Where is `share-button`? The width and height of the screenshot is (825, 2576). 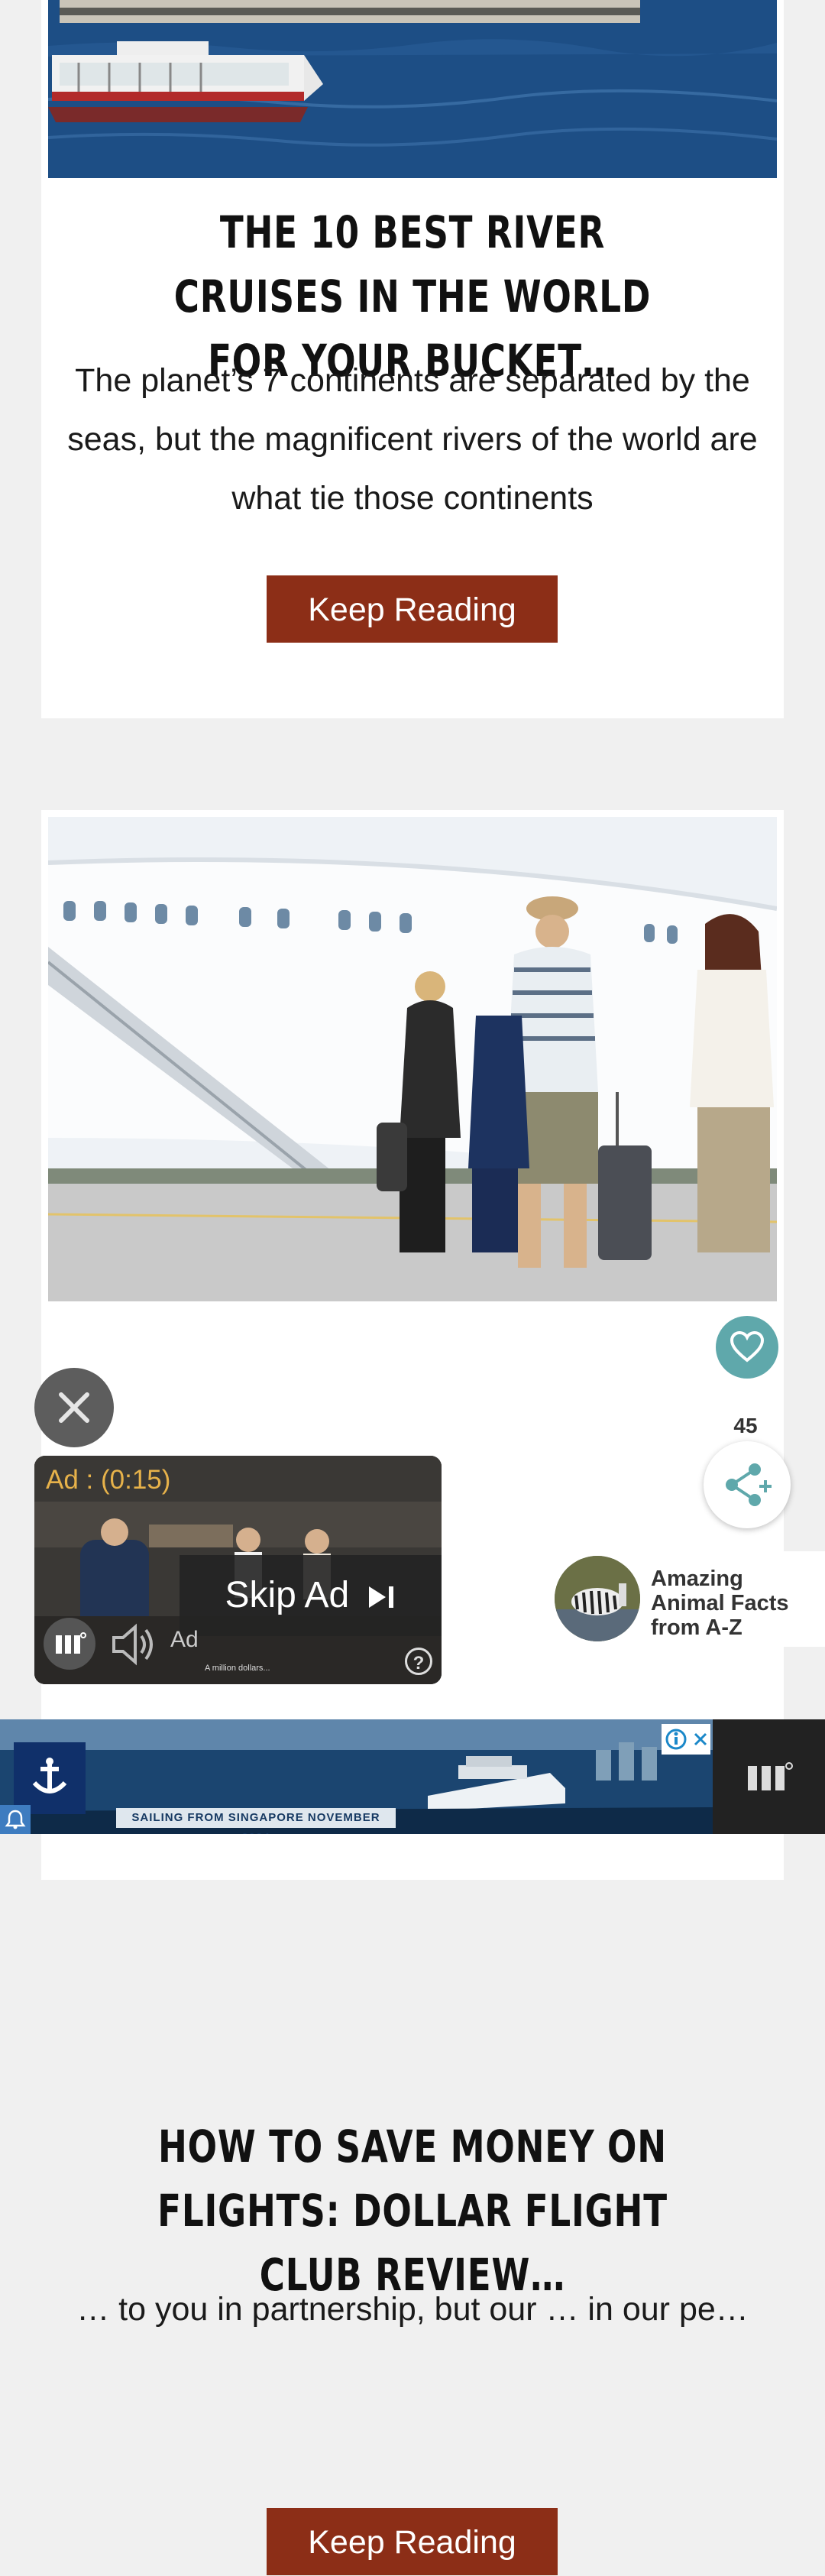
share-button is located at coordinates (747, 1484).